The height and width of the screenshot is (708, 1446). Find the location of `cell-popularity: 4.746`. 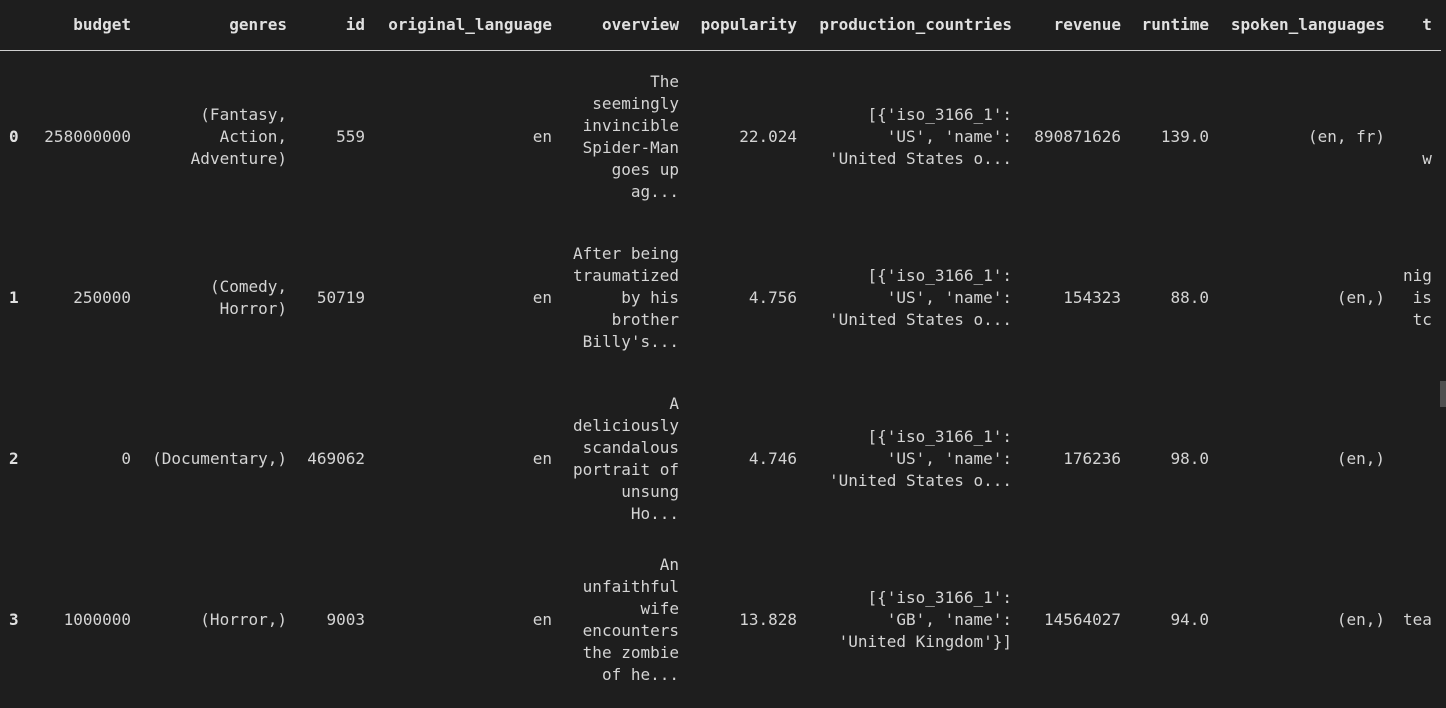

cell-popularity: 4.746 is located at coordinates (772, 458).